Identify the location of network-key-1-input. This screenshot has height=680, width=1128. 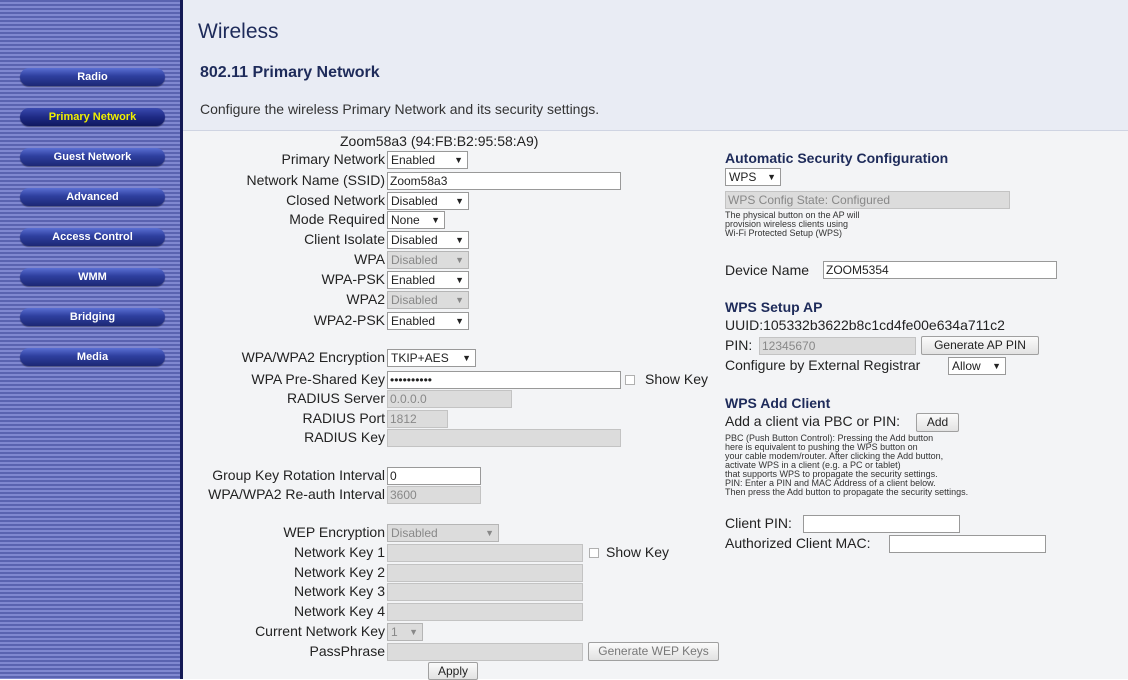
(485, 553).